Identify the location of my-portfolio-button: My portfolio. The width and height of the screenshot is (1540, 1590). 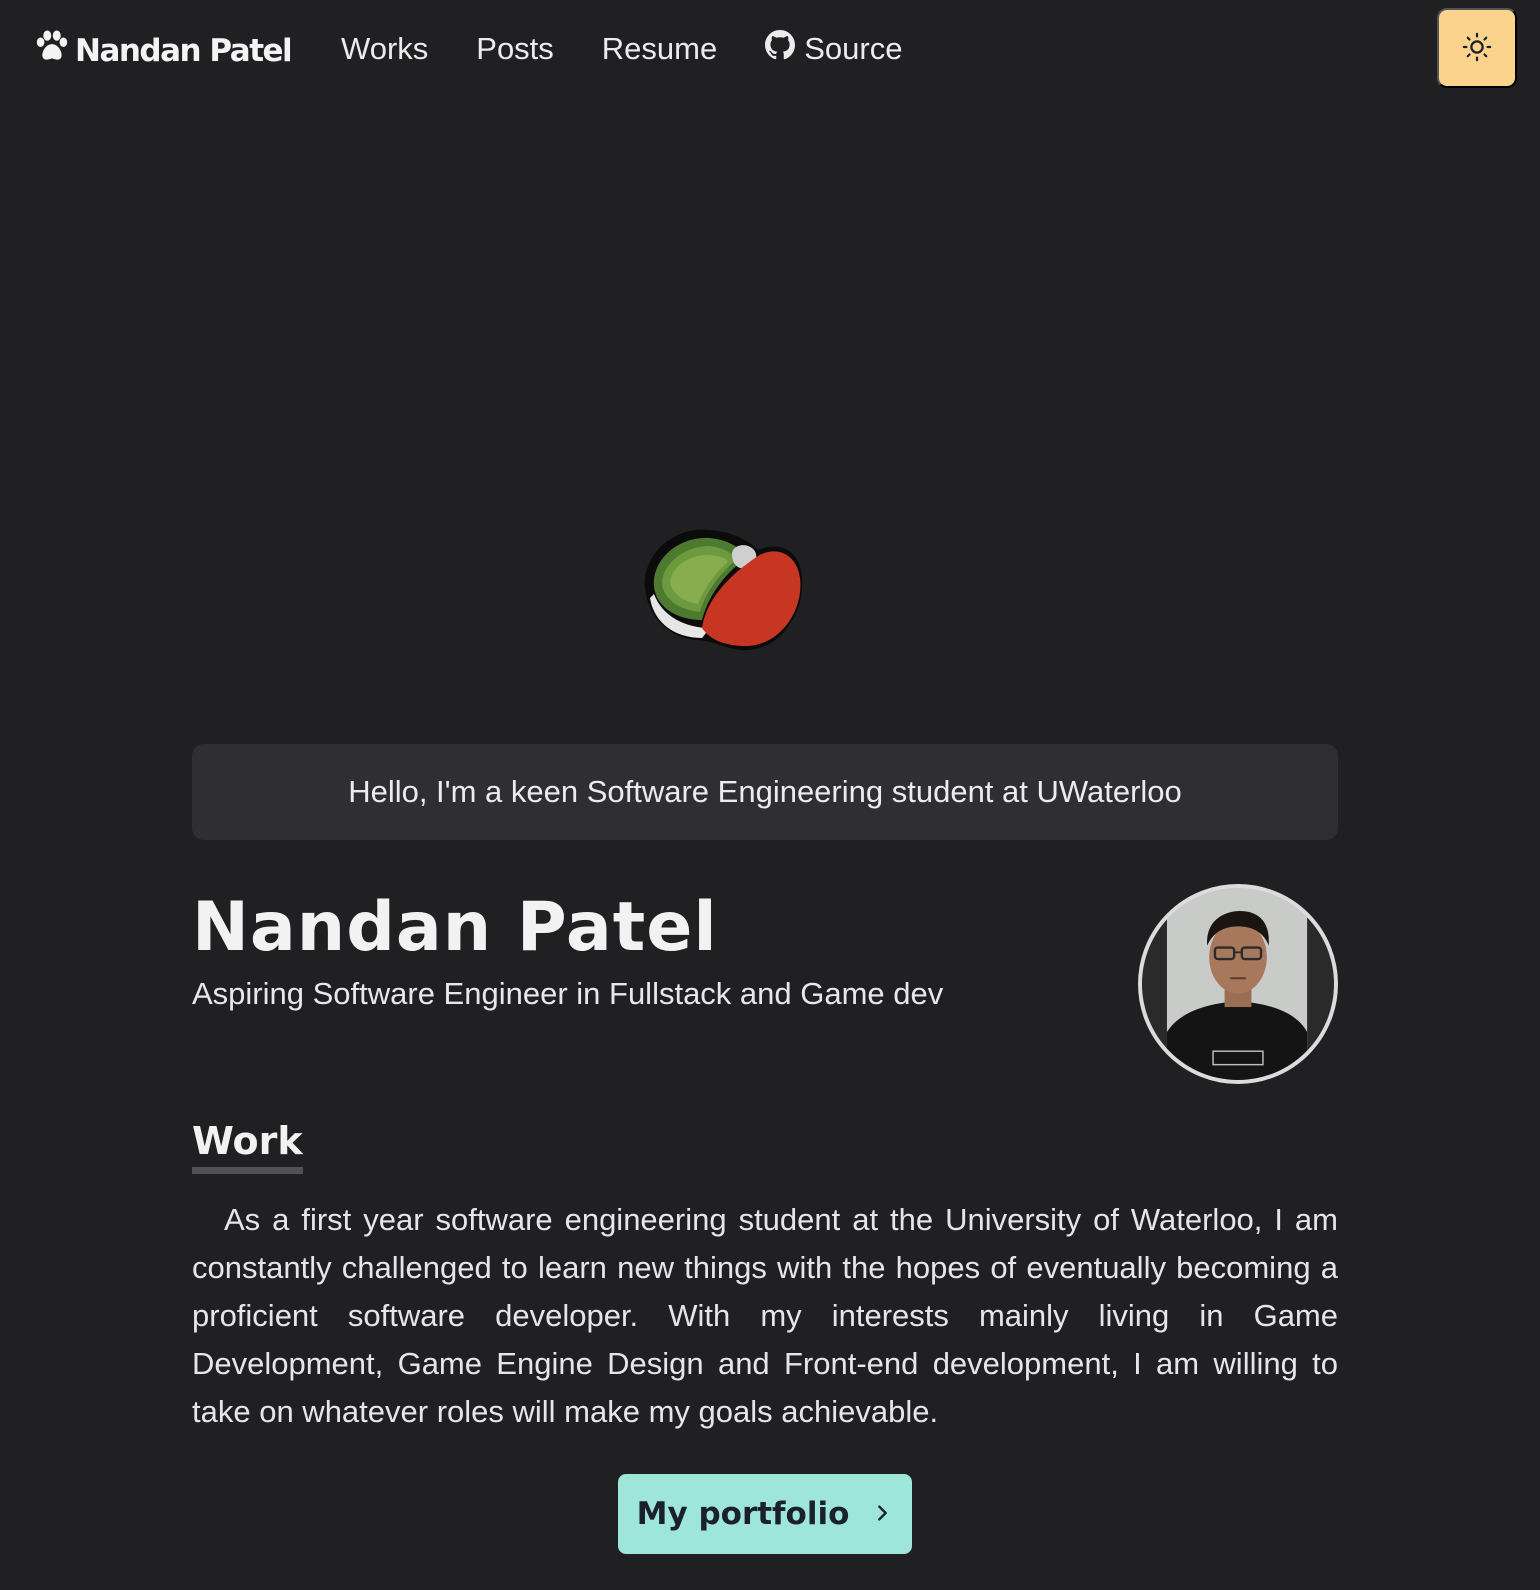
(765, 1514).